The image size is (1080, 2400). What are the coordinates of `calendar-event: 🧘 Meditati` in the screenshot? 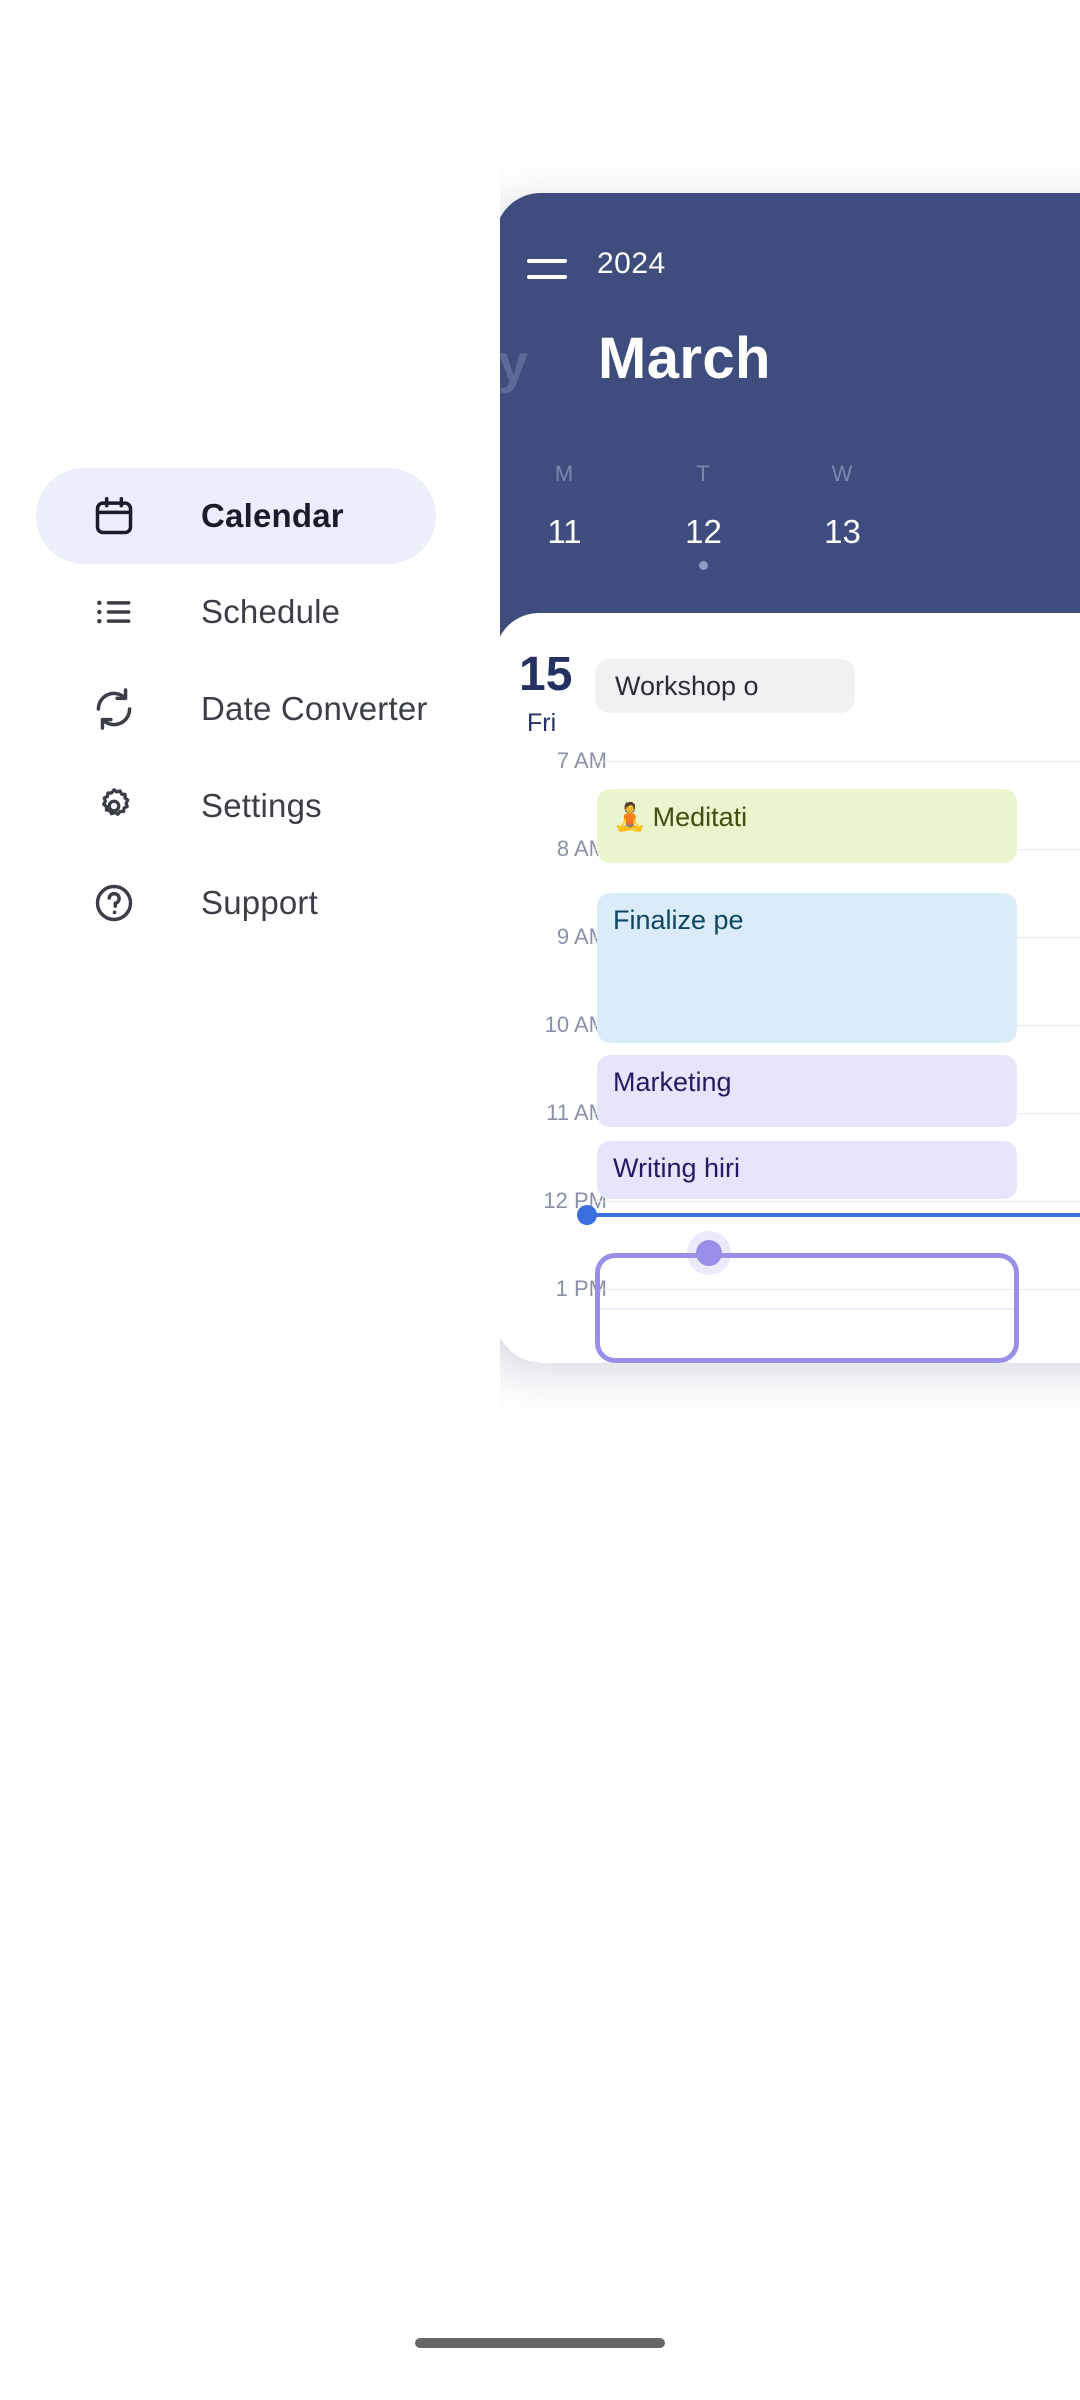 It's located at (807, 826).